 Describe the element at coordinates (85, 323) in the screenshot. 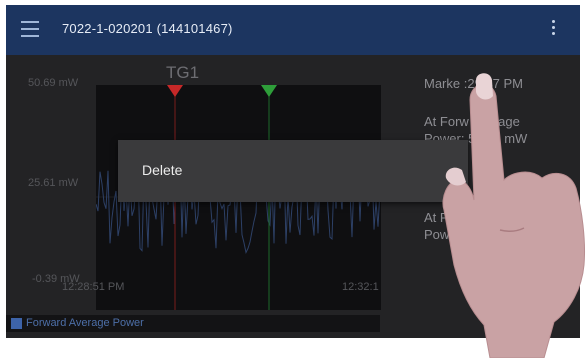

I see `legend-label: Forward Average Power` at that location.